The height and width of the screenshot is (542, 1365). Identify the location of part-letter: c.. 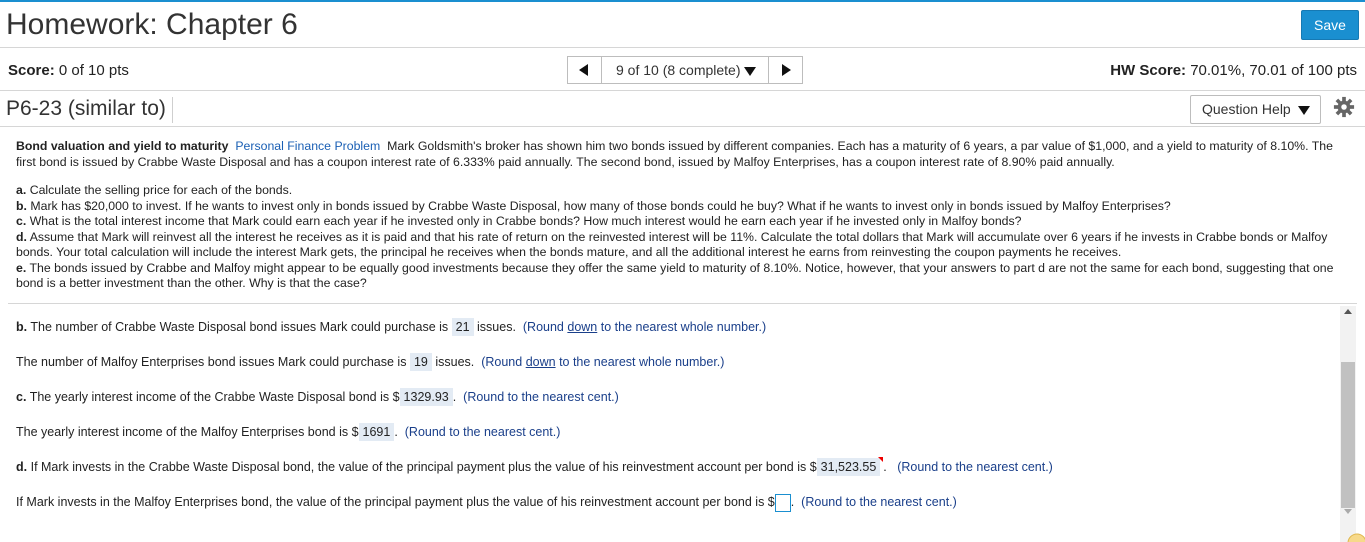
(21, 221).